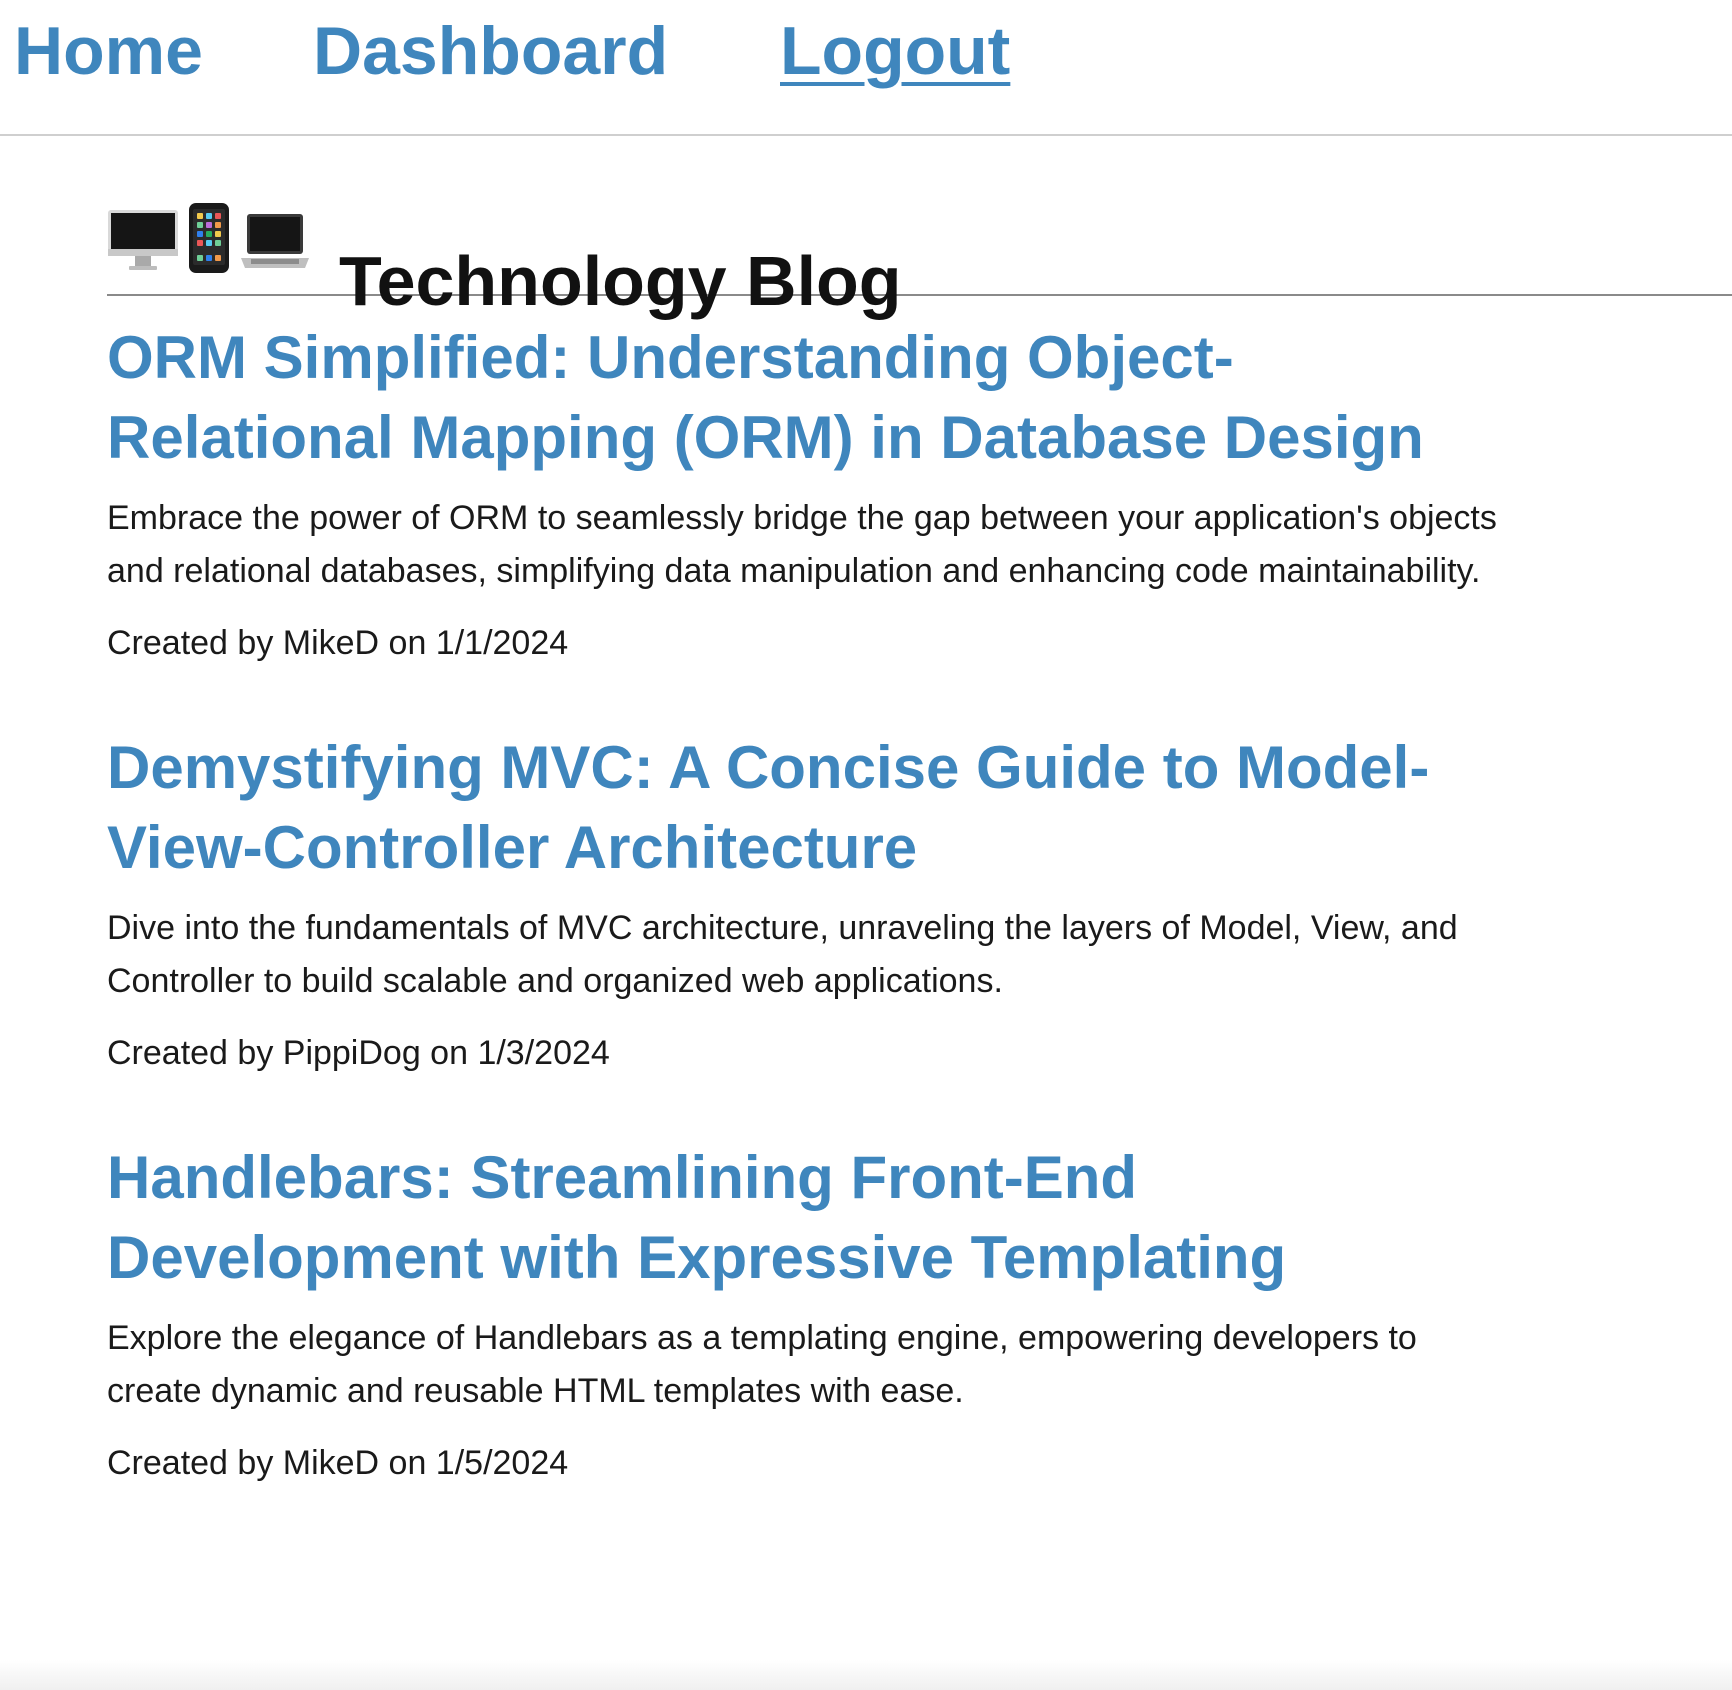  Describe the element at coordinates (338, 1463) in the screenshot. I see `post-meta: Created by MikeD on 1/5/2024` at that location.